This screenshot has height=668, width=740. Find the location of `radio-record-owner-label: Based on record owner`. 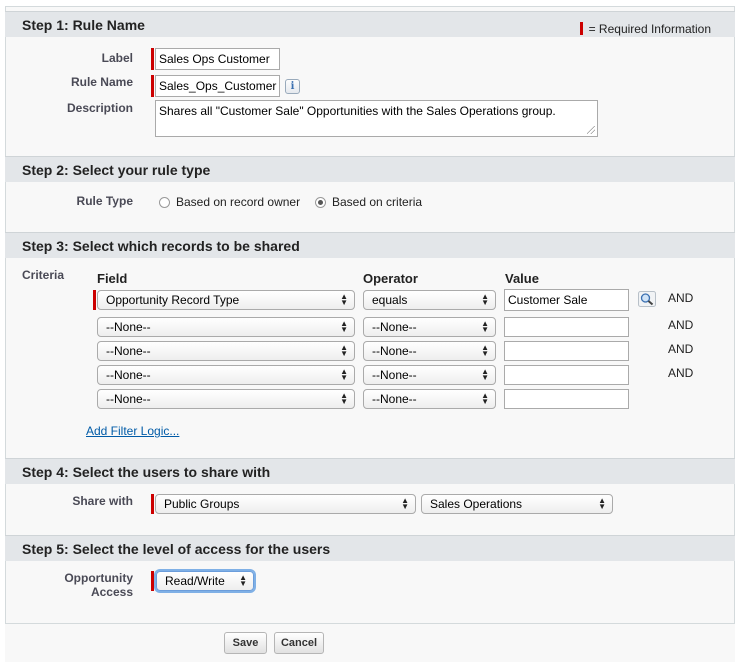

radio-record-owner-label: Based on record owner is located at coordinates (238, 202).